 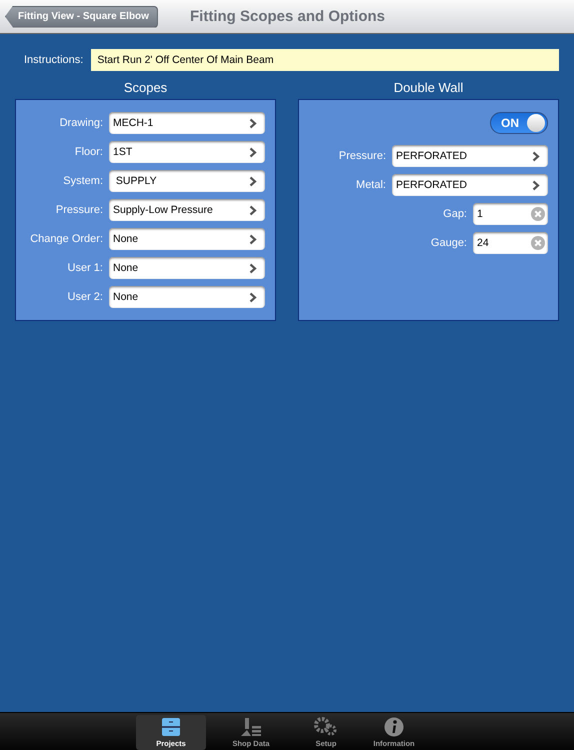 What do you see at coordinates (85, 297) in the screenshot?
I see `field-label: User 2:` at bounding box center [85, 297].